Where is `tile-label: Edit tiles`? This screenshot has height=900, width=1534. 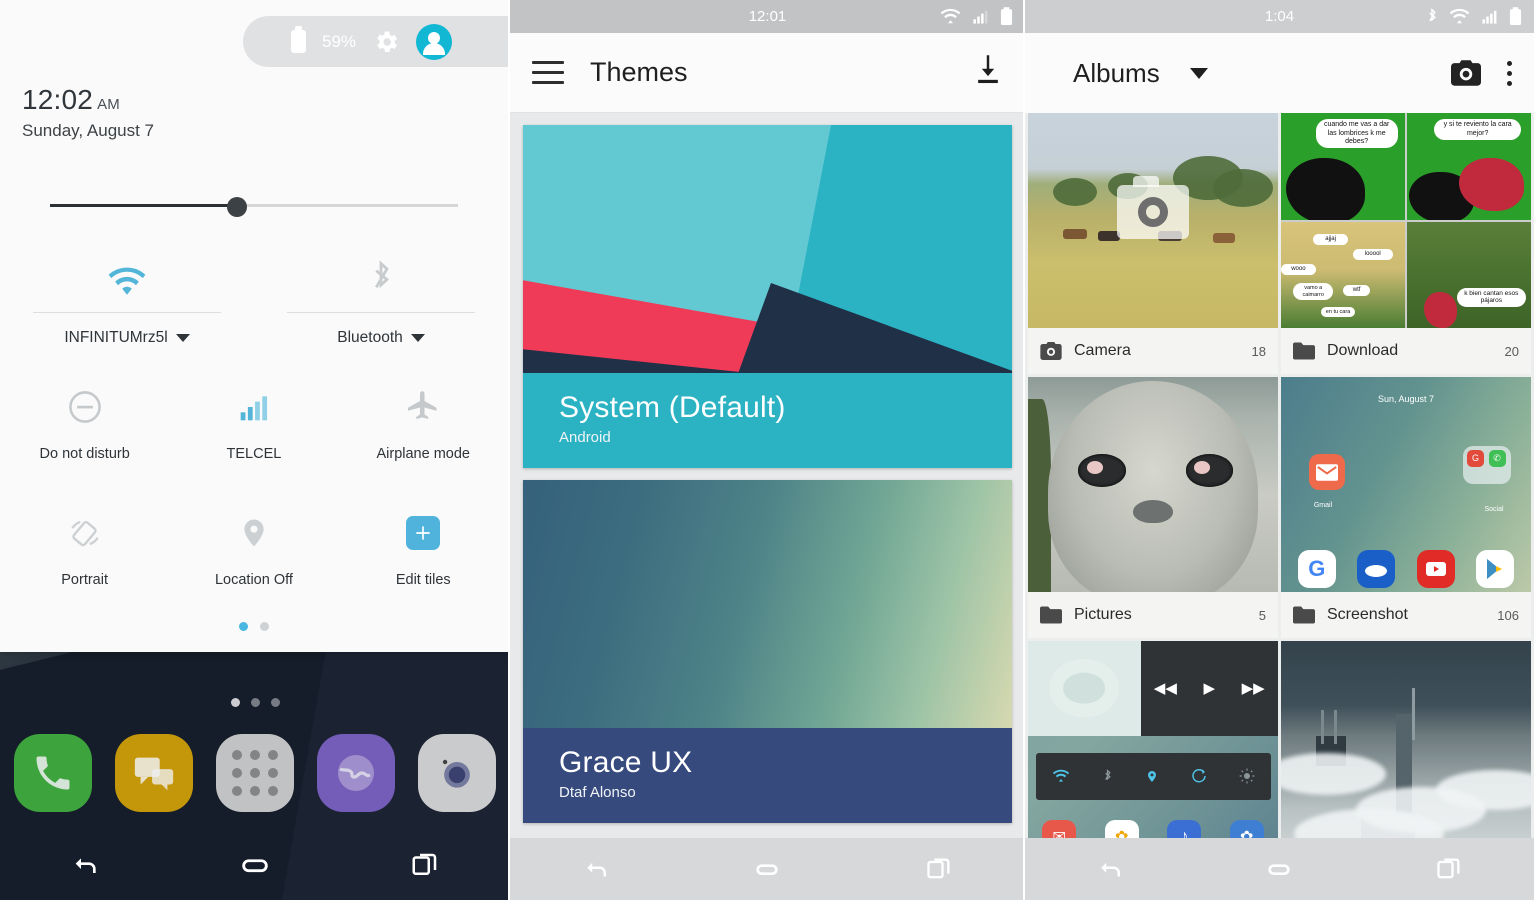
tile-label: Edit tiles is located at coordinates (423, 580).